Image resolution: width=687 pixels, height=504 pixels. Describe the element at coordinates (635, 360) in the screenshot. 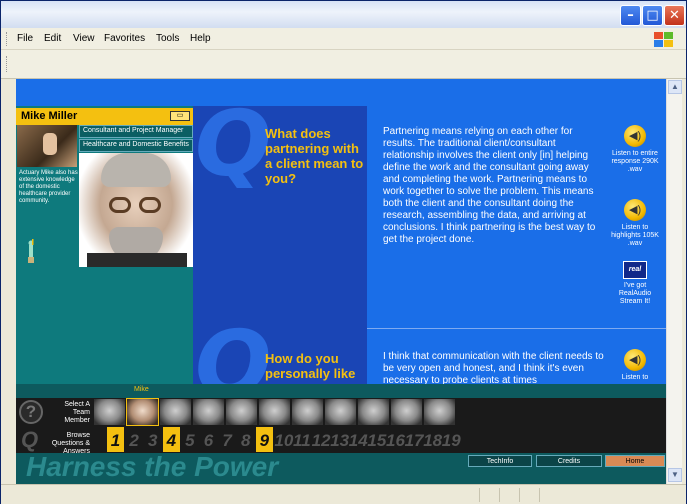

I see `play-entire-speaker-icon-2: ◀)` at that location.